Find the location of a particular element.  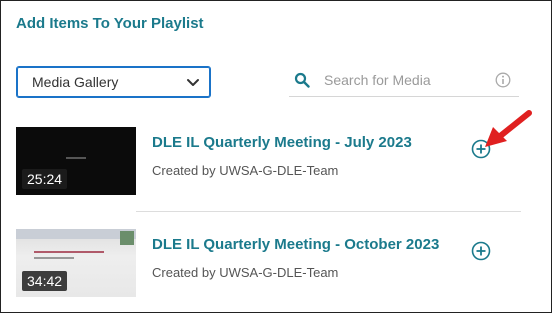

media-search: Search for Media is located at coordinates (404, 80).